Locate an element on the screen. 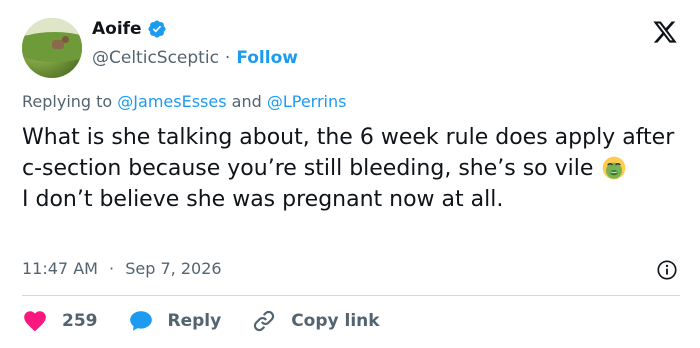  verified-badge-icon is located at coordinates (157, 29).